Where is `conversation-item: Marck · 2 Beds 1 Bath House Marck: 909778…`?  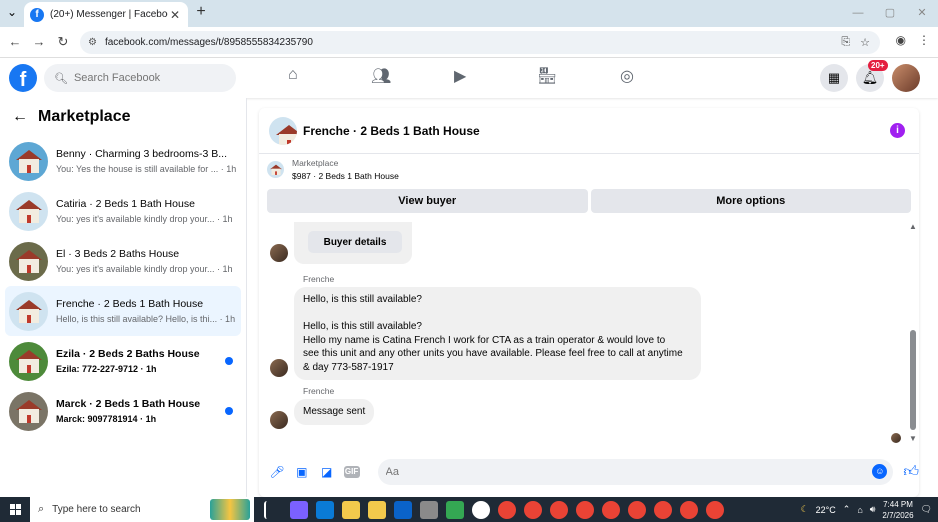
conversation-item: Marck · 2 Beds 1 Bath House Marck: 909778… is located at coordinates (123, 411).